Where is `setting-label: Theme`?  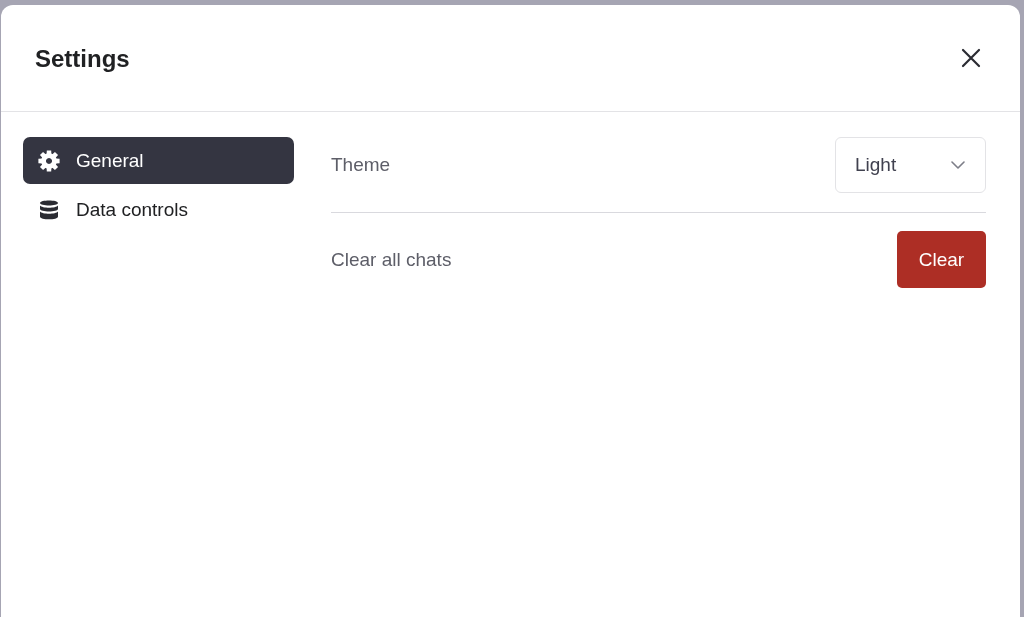 setting-label: Theme is located at coordinates (361, 165).